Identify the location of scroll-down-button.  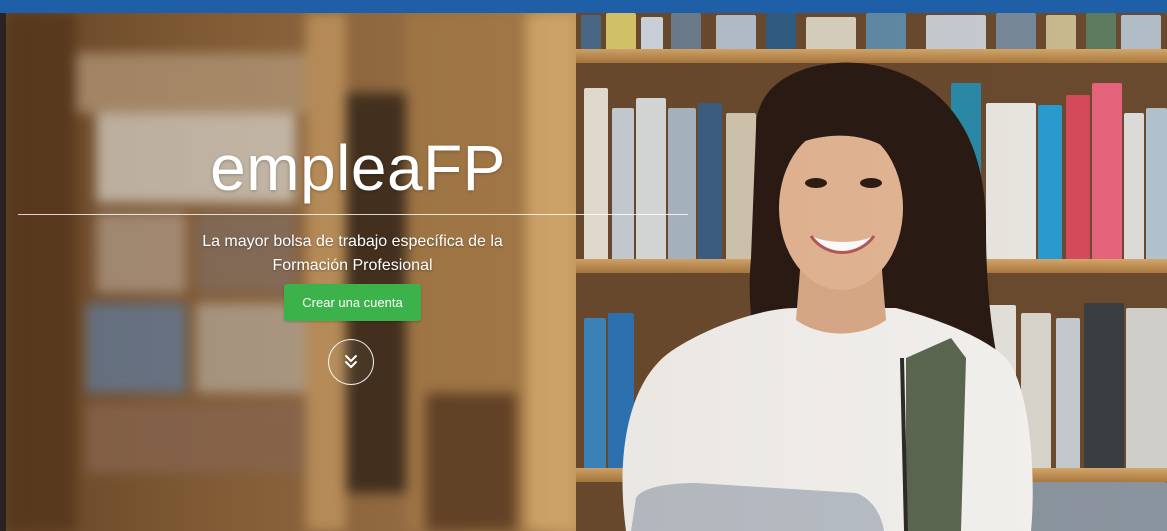
(351, 362).